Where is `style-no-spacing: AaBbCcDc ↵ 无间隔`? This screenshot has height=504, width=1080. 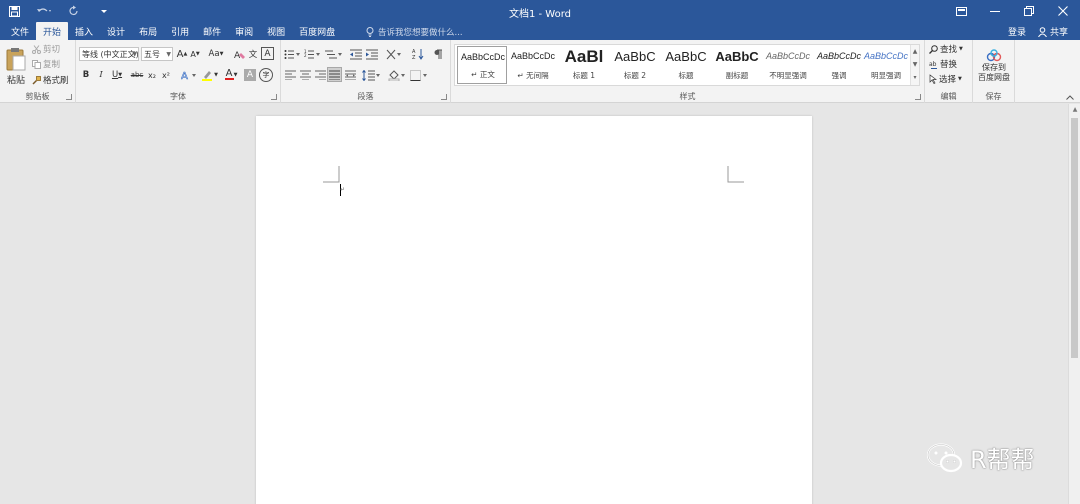
style-no-spacing: AaBbCcDc ↵ 无间隔 is located at coordinates (533, 65).